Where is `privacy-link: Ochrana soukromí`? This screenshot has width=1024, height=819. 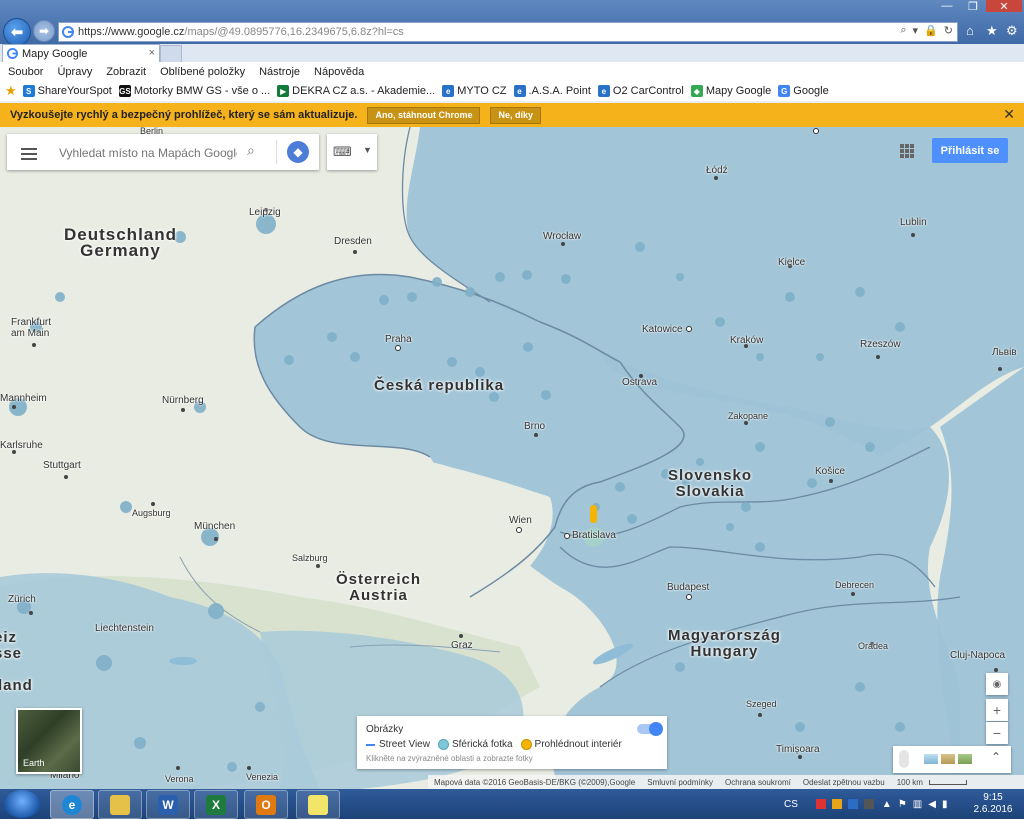 privacy-link: Ochrana soukromí is located at coordinates (758, 782).